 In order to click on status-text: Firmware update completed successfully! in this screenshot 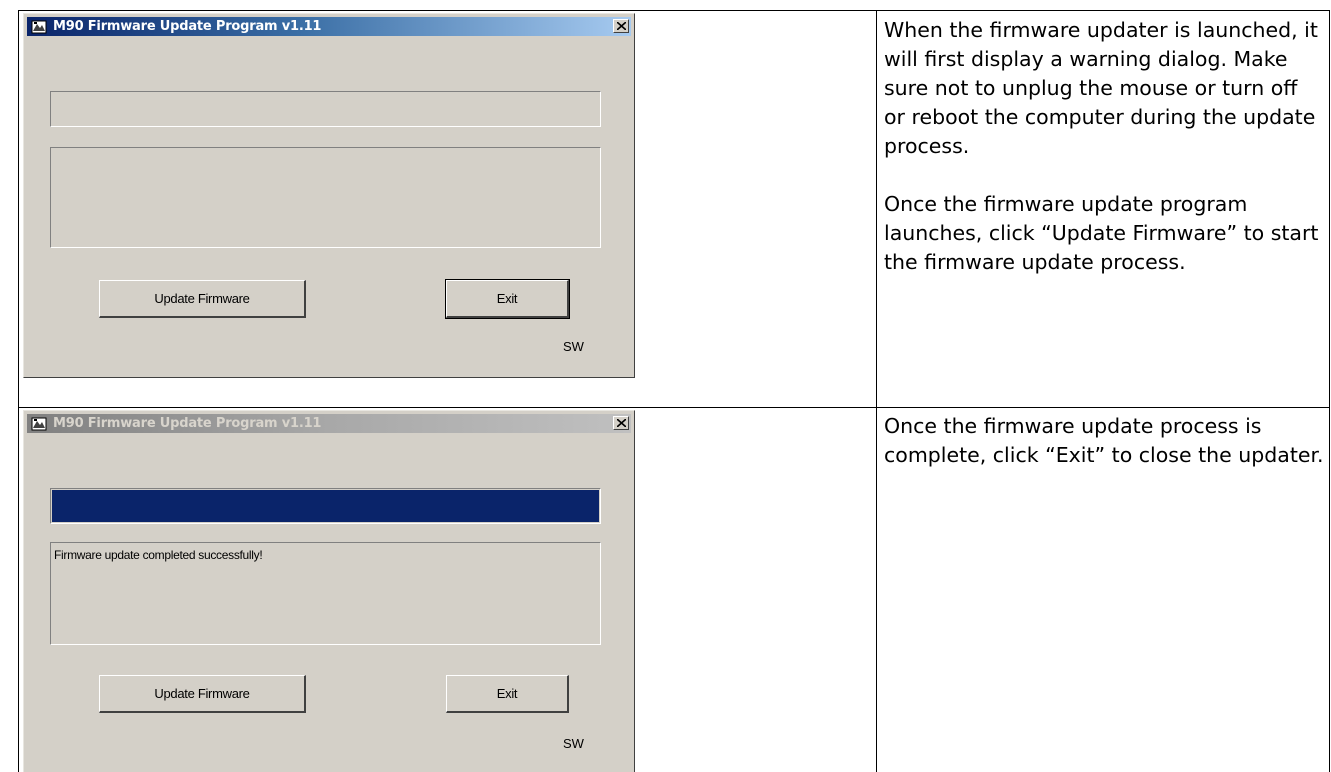, I will do `click(158, 555)`.